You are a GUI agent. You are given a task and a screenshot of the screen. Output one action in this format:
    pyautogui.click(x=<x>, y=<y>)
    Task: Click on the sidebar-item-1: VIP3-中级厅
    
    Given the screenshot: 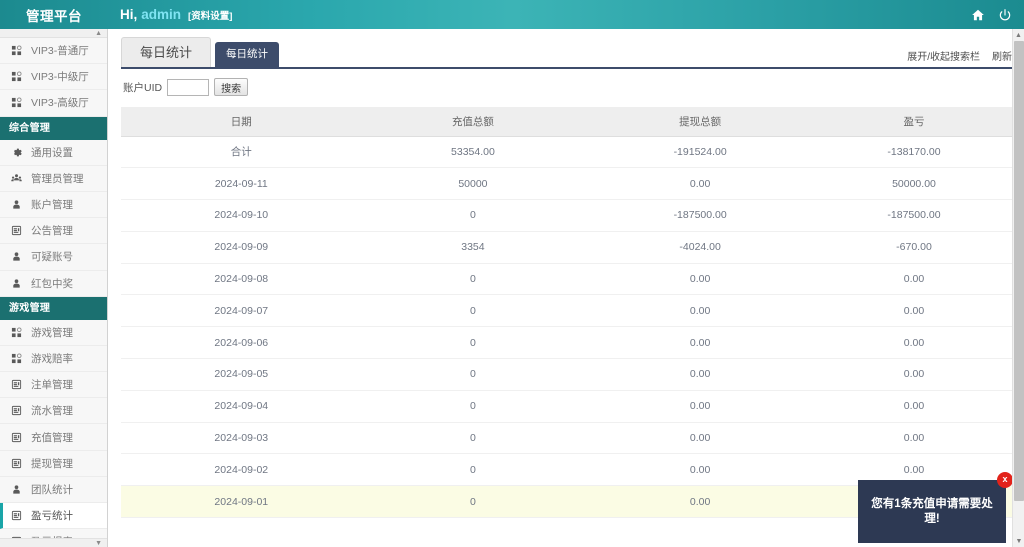 What is the action you would take?
    pyautogui.click(x=53, y=77)
    